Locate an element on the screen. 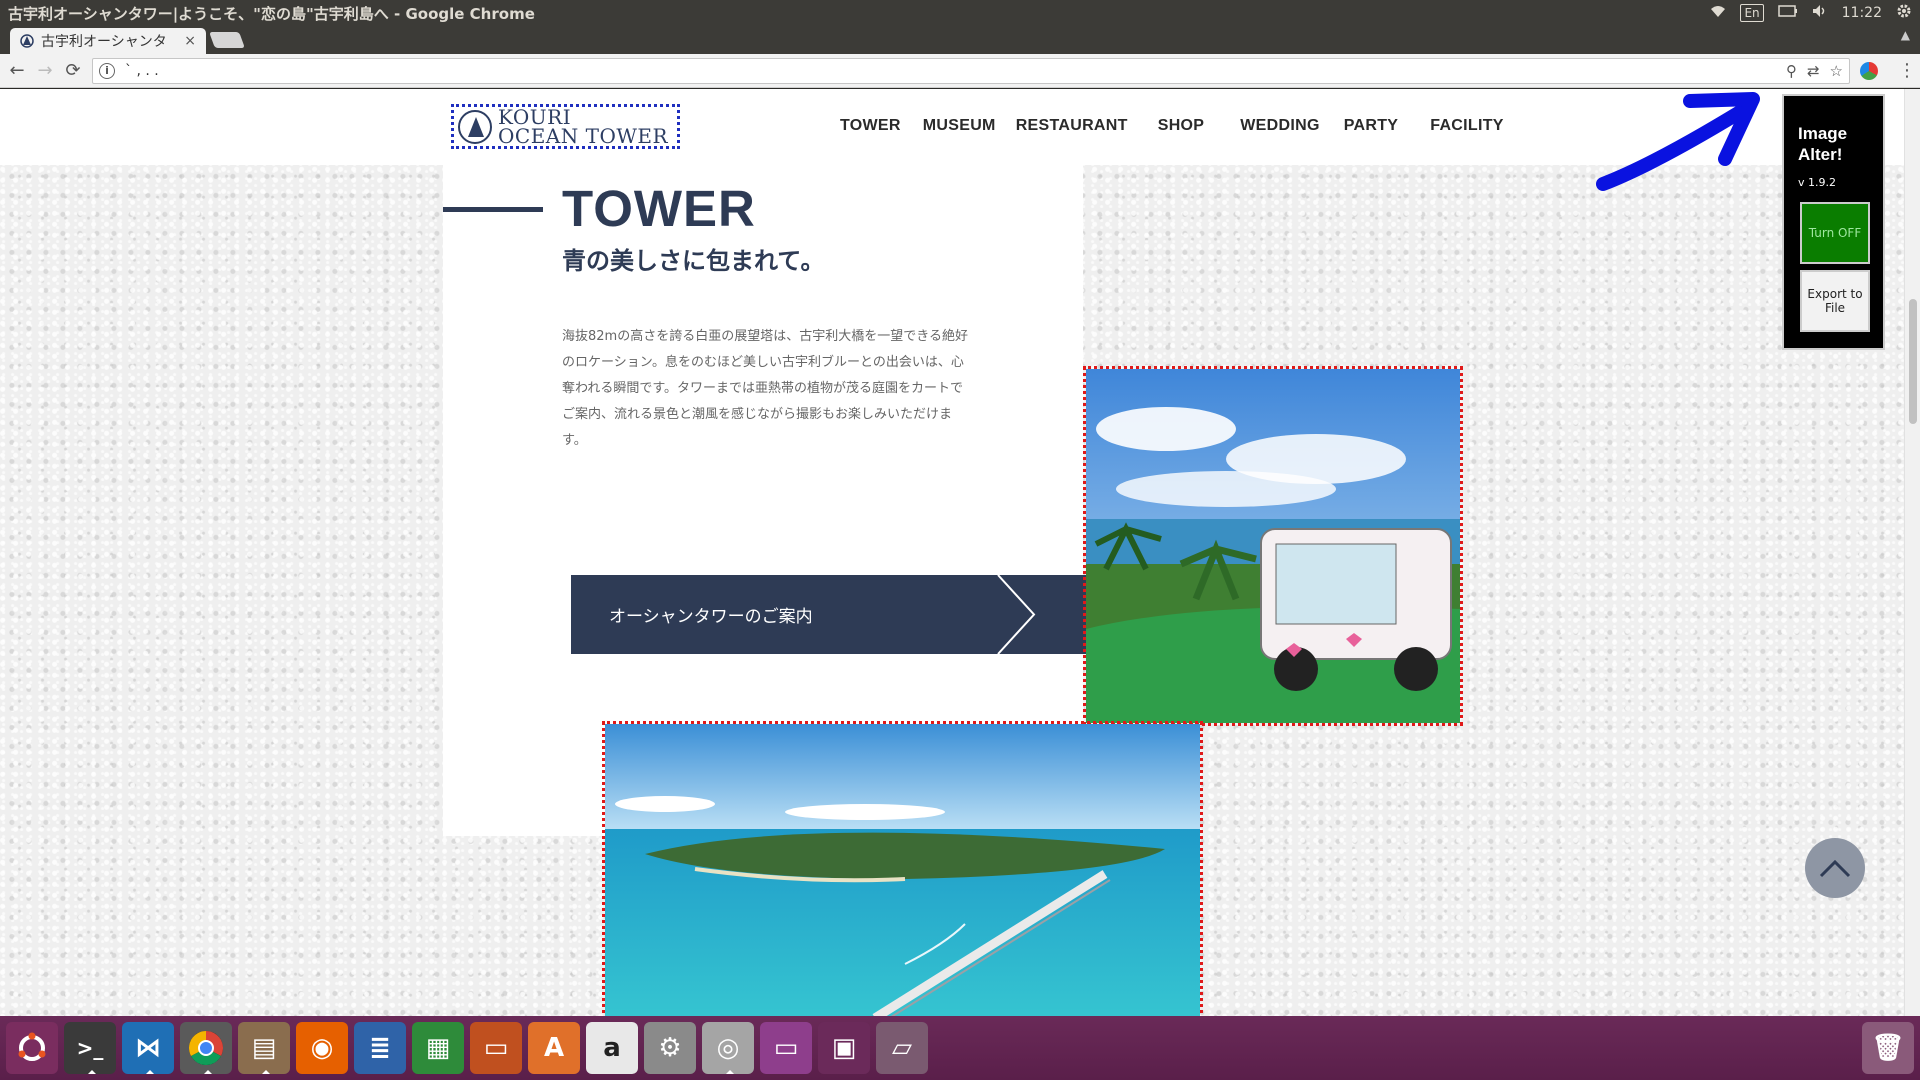 Image resolution: width=1920 pixels, height=1080 pixels. browser-toolbar: ← → ⟳ i ⚲ ⇄ ☆ ⋮ is located at coordinates (960, 71).